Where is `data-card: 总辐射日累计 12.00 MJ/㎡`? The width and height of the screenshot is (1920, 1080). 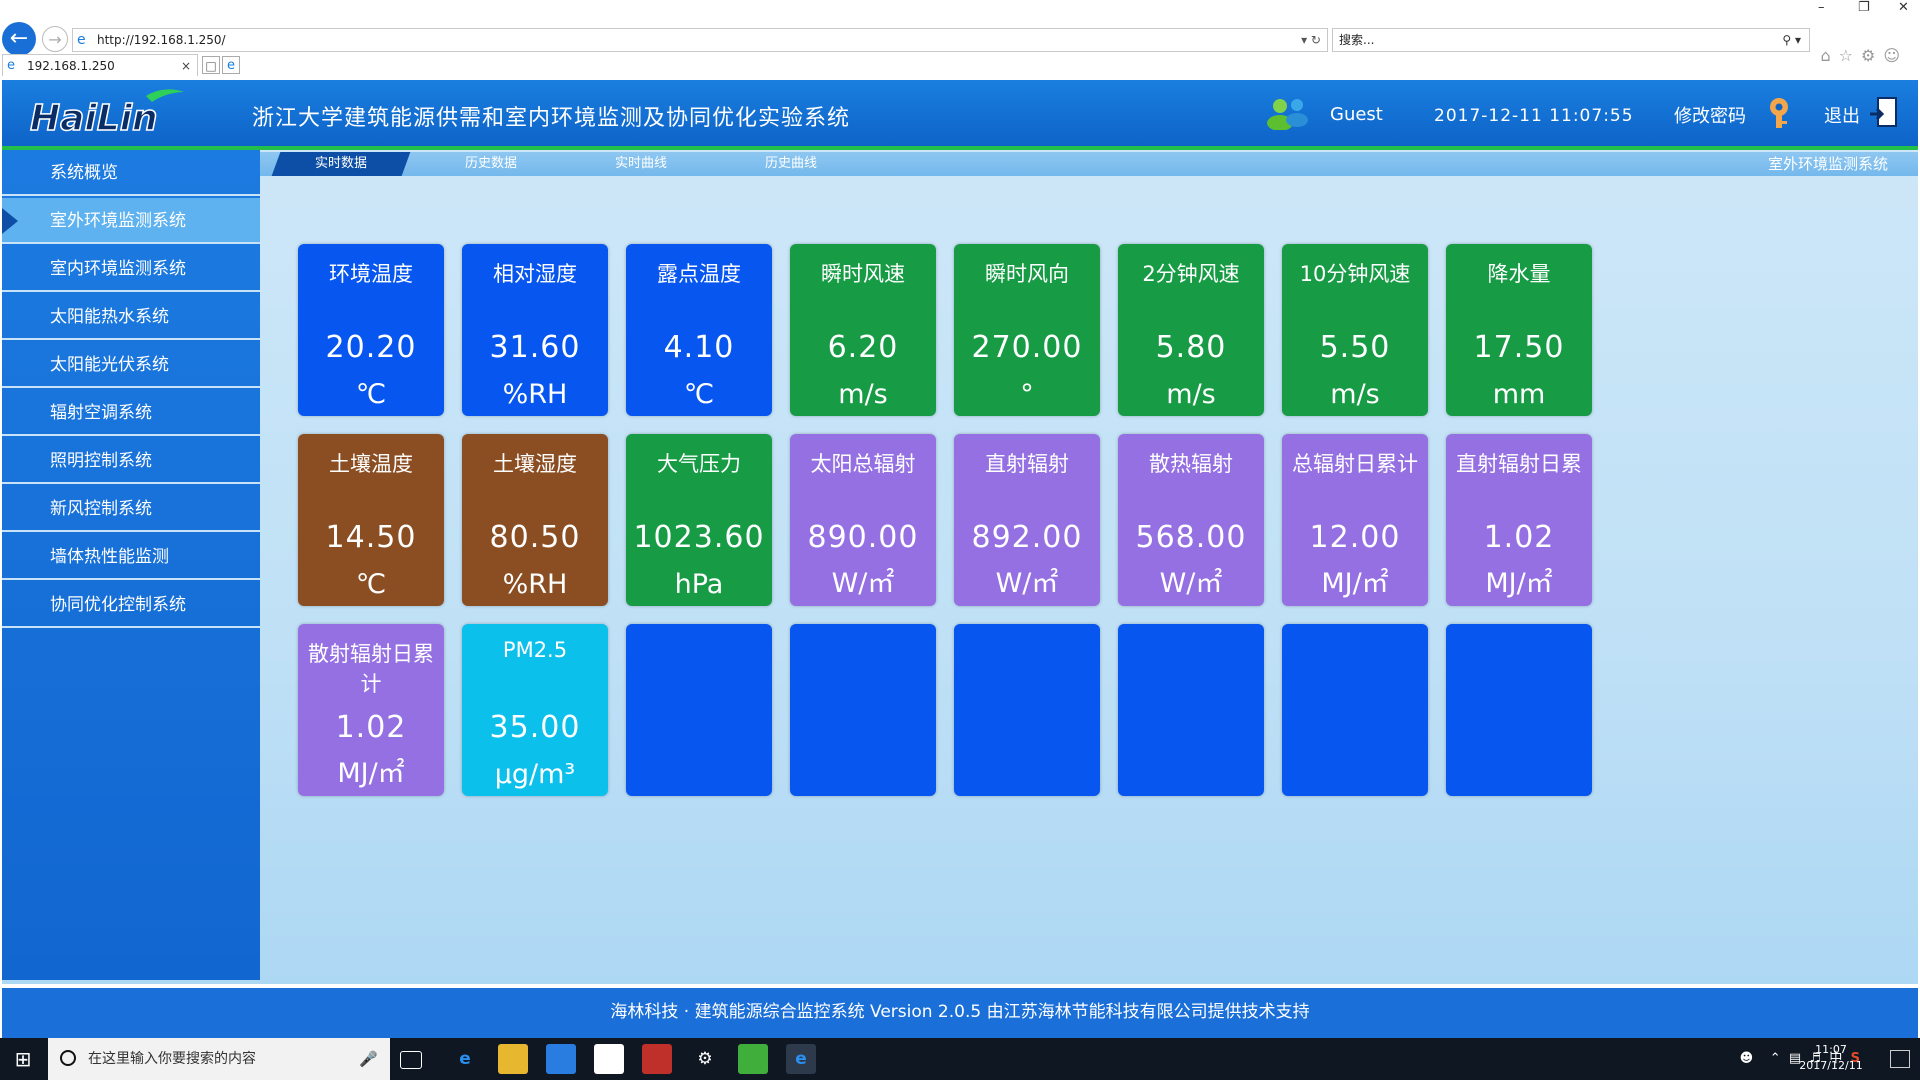 data-card: 总辐射日累计 12.00 MJ/㎡ is located at coordinates (1355, 520).